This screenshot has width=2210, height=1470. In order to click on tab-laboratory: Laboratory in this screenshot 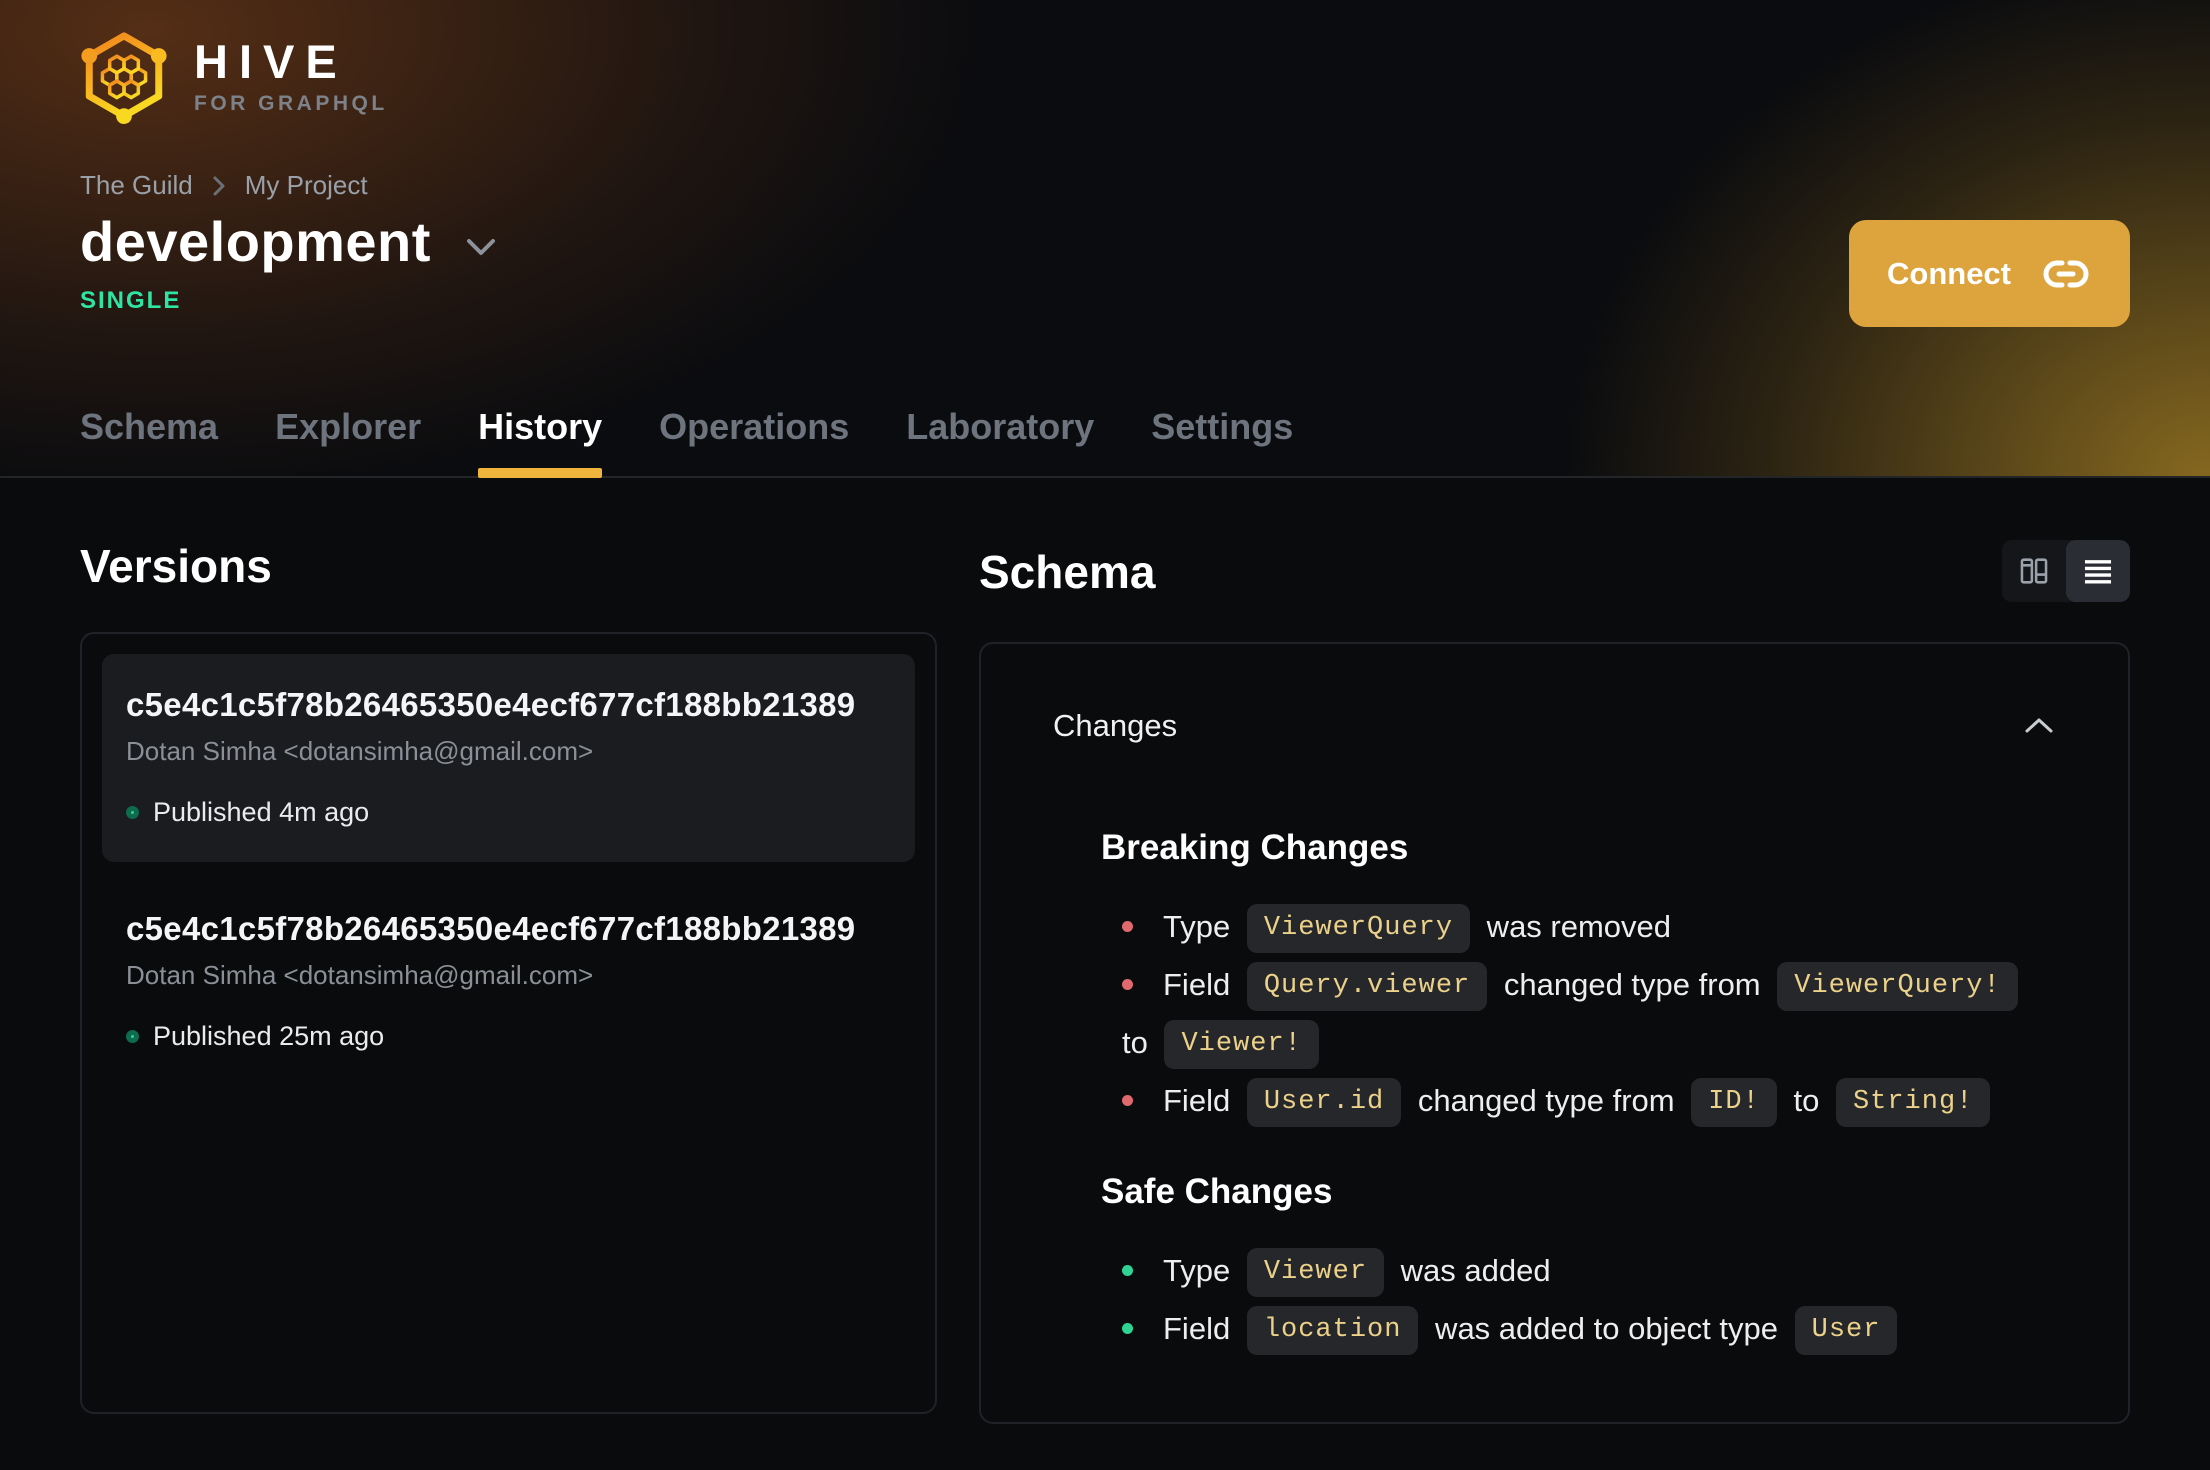, I will do `click(1000, 442)`.